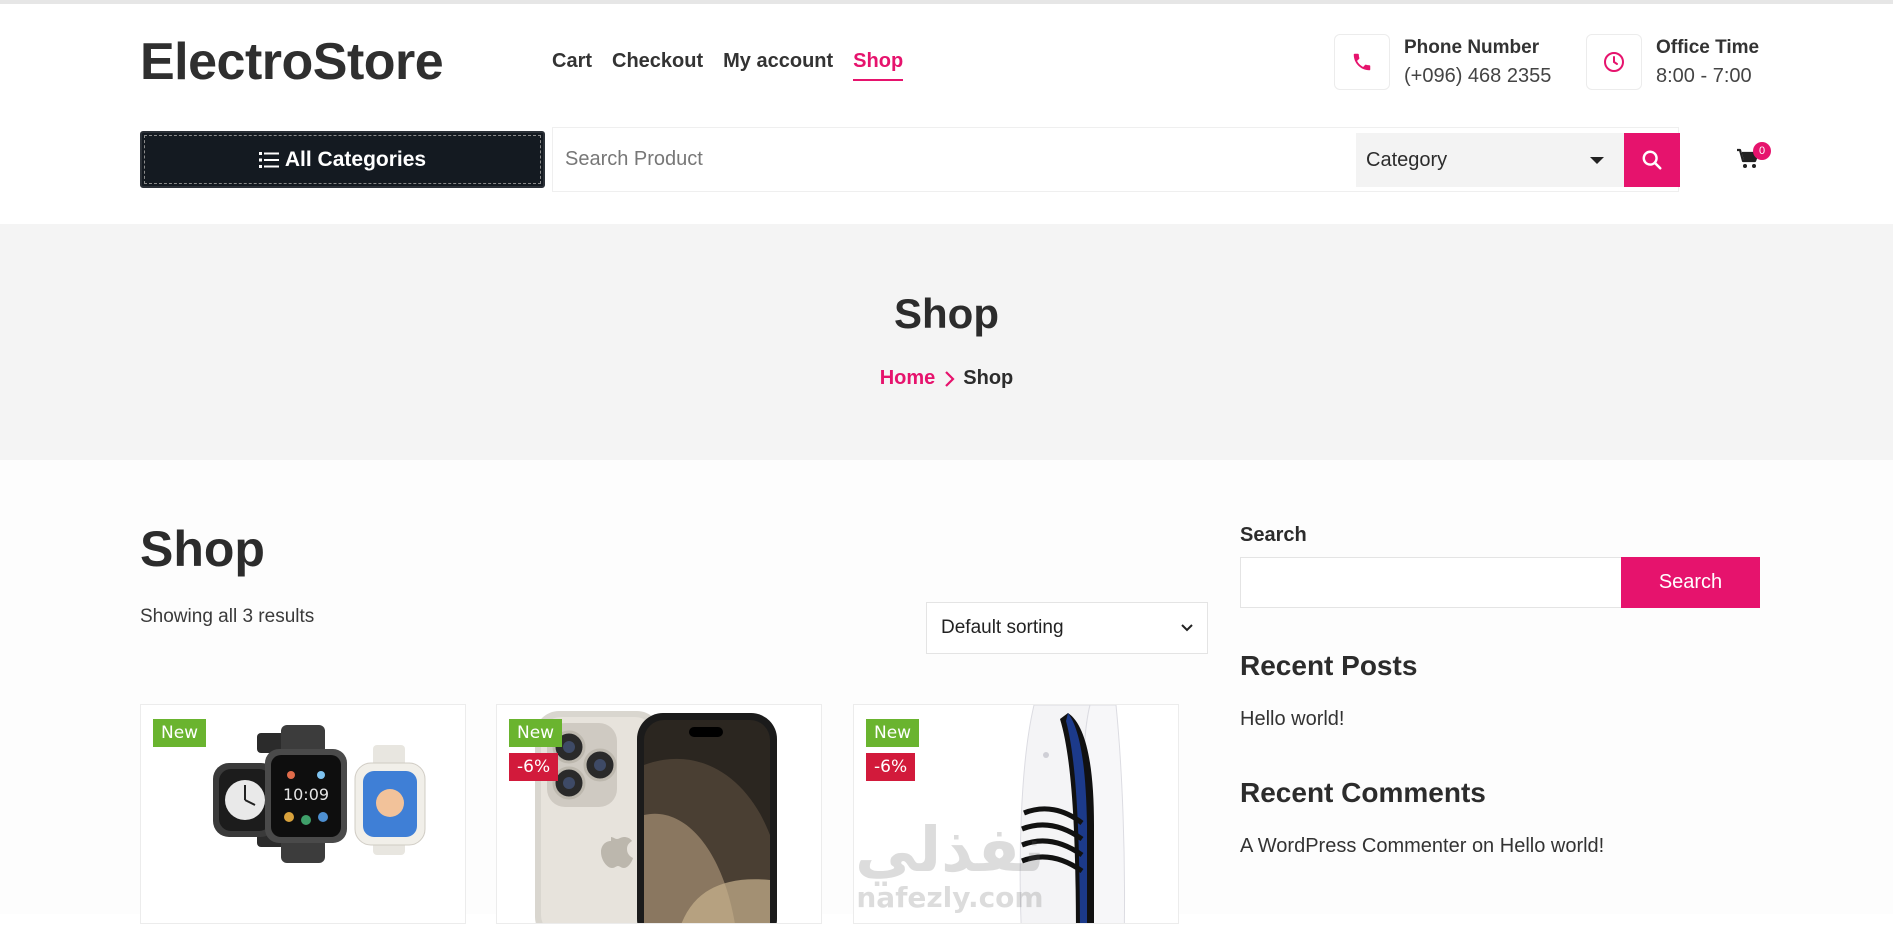  Describe the element at coordinates (1478, 75) in the screenshot. I see `phone-value: (+096) 468 2355` at that location.